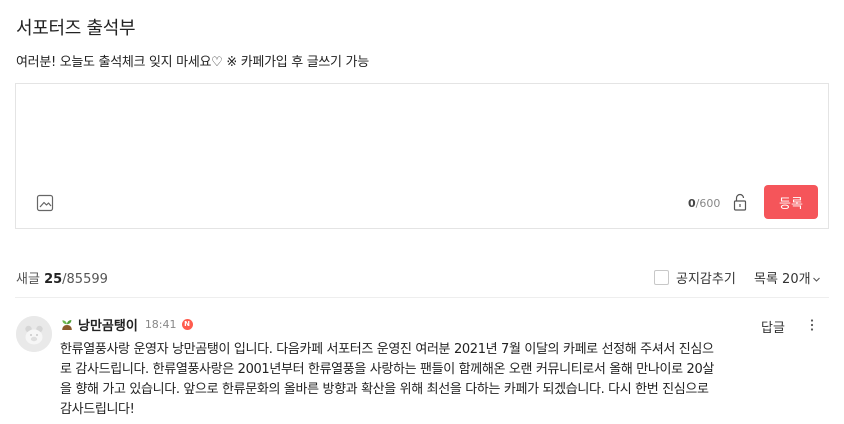  What do you see at coordinates (692, 203) in the screenshot?
I see `char-count-value: 0` at bounding box center [692, 203].